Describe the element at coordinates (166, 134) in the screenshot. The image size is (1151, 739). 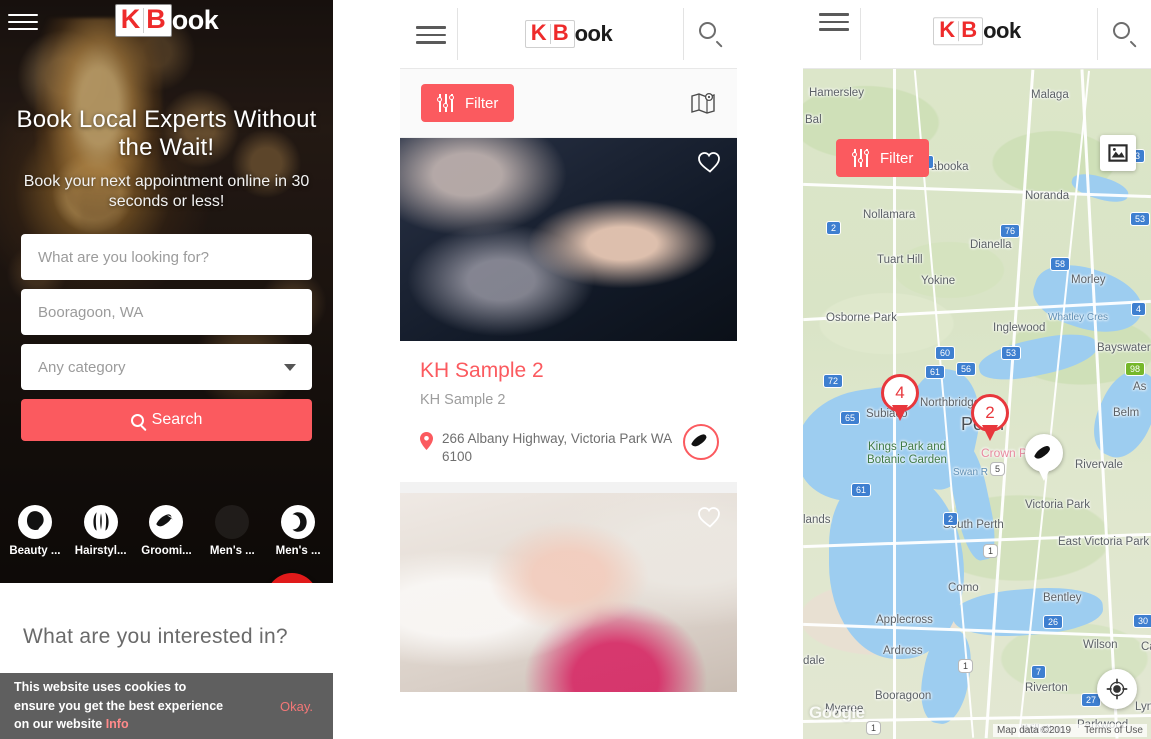
I see `hero-title: Book Local Experts Without the Wait!` at that location.